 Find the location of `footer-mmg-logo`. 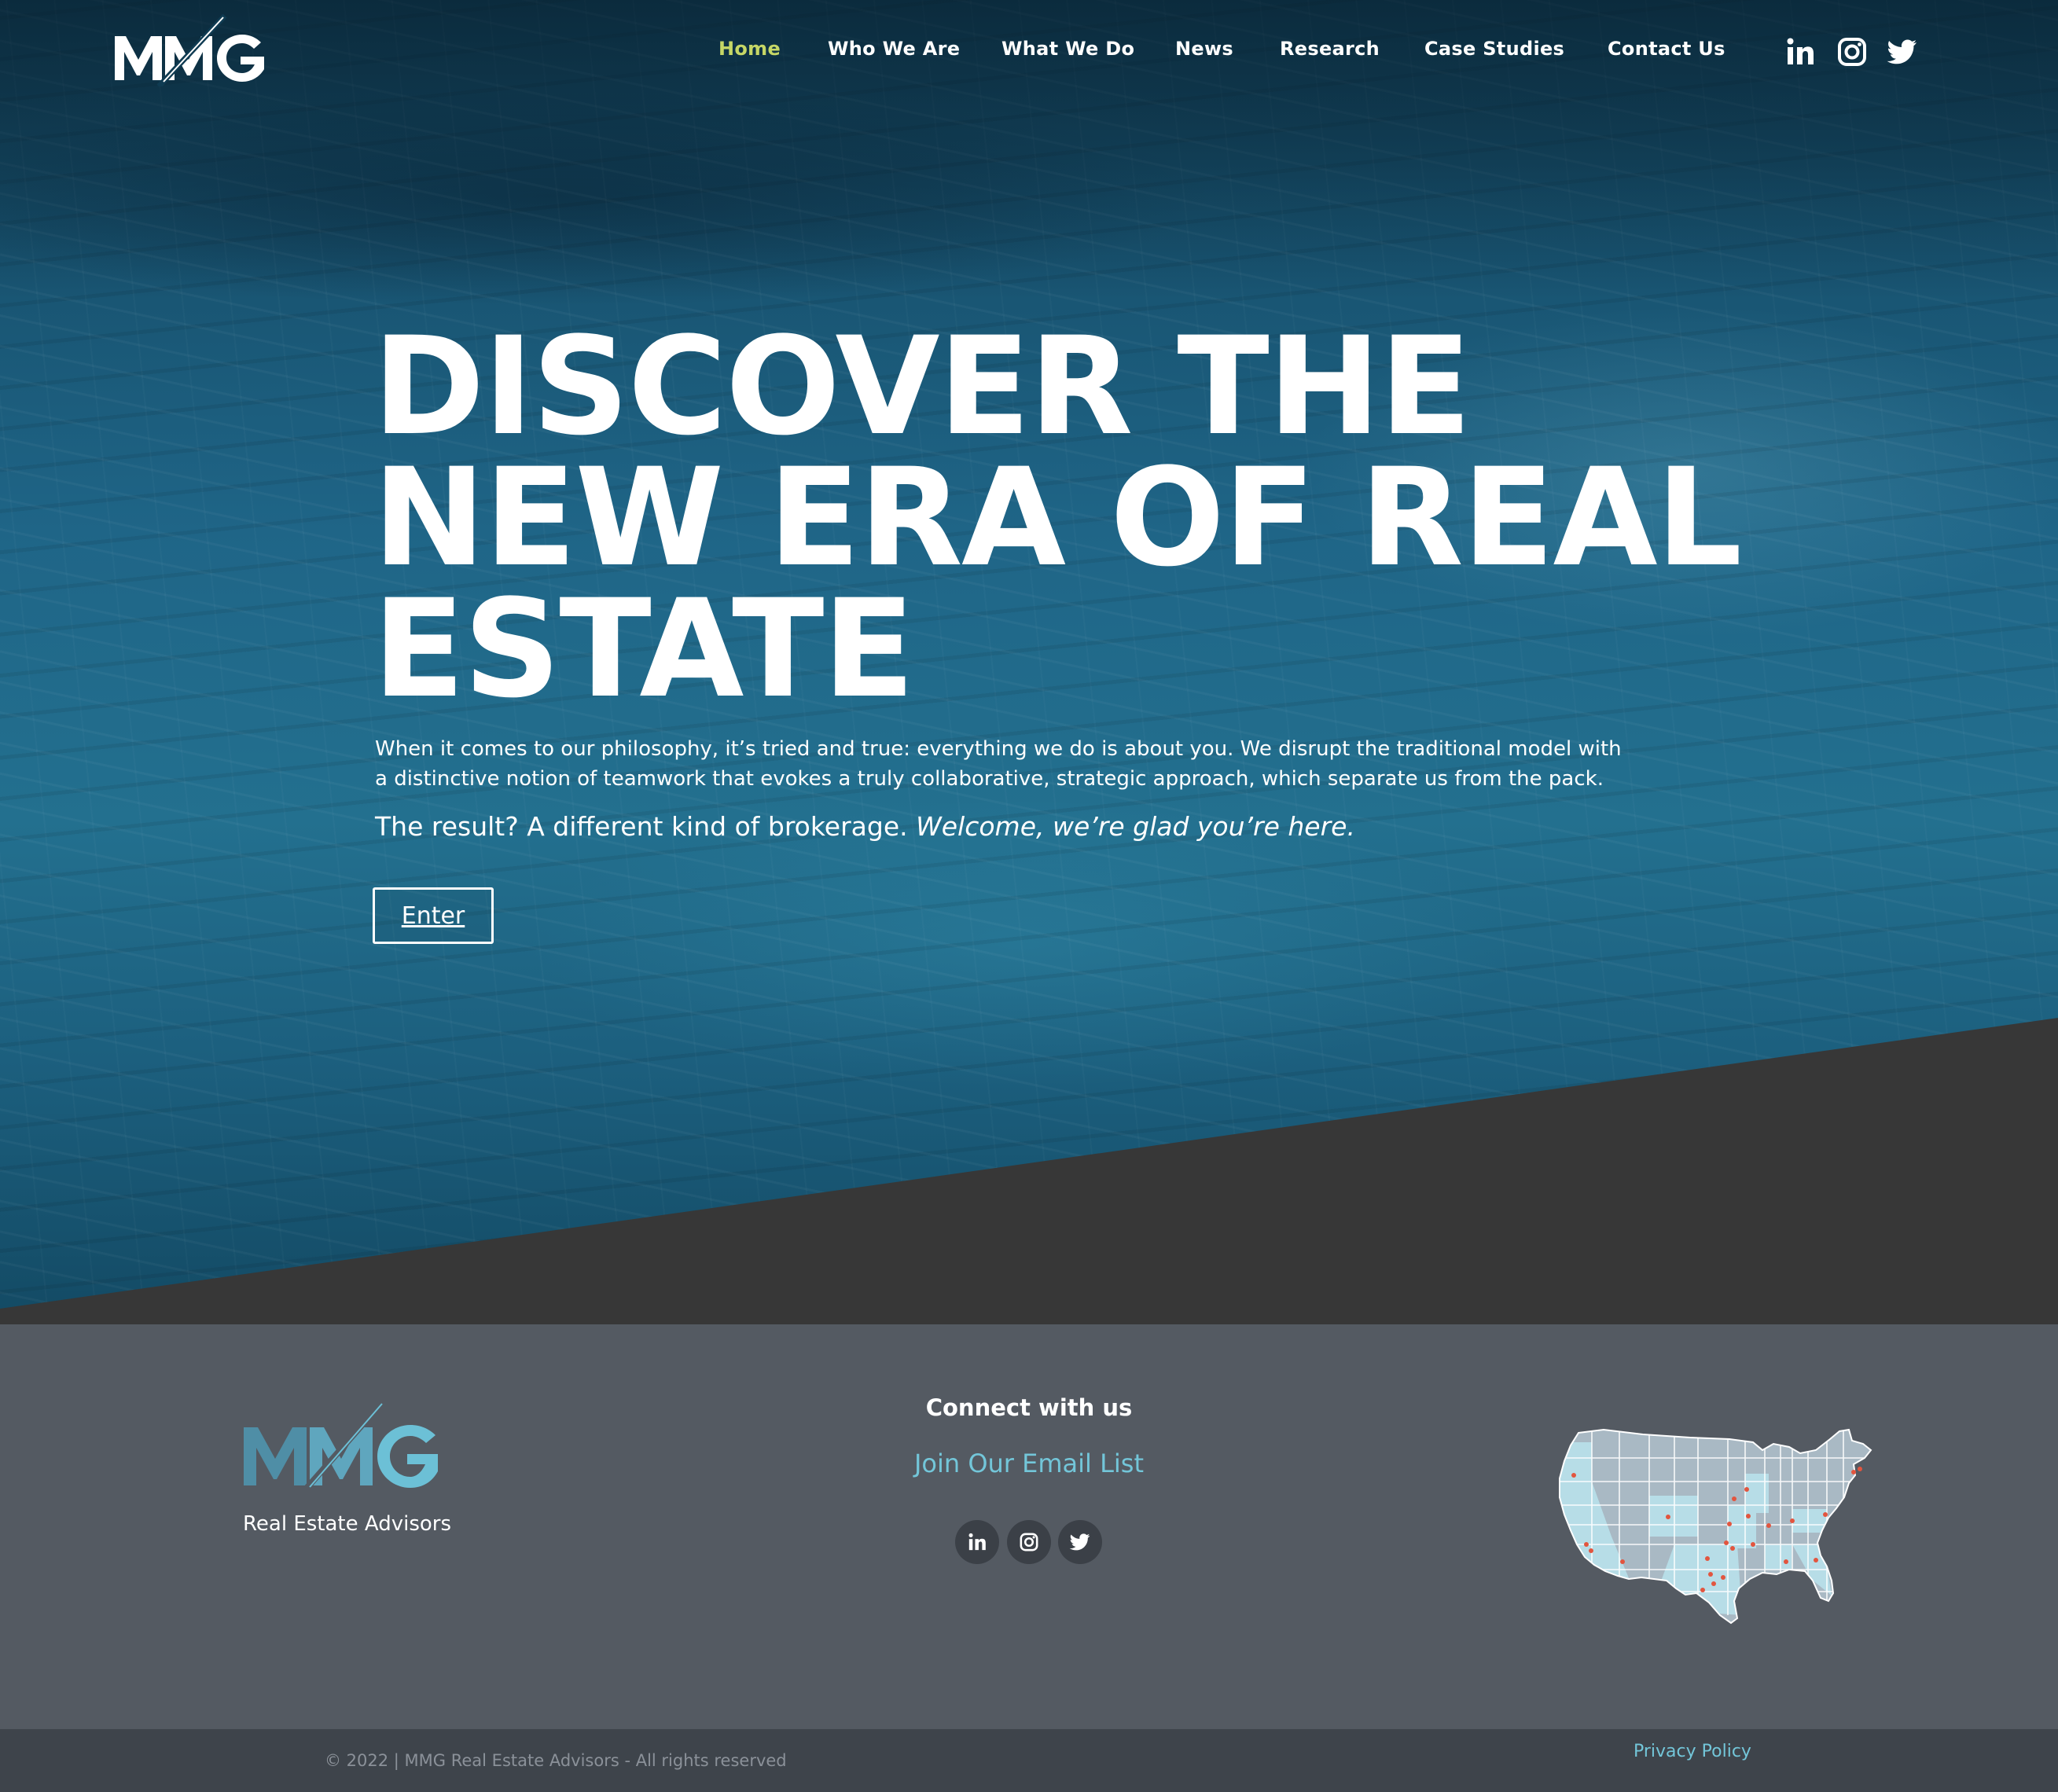

footer-mmg-logo is located at coordinates (342, 1445).